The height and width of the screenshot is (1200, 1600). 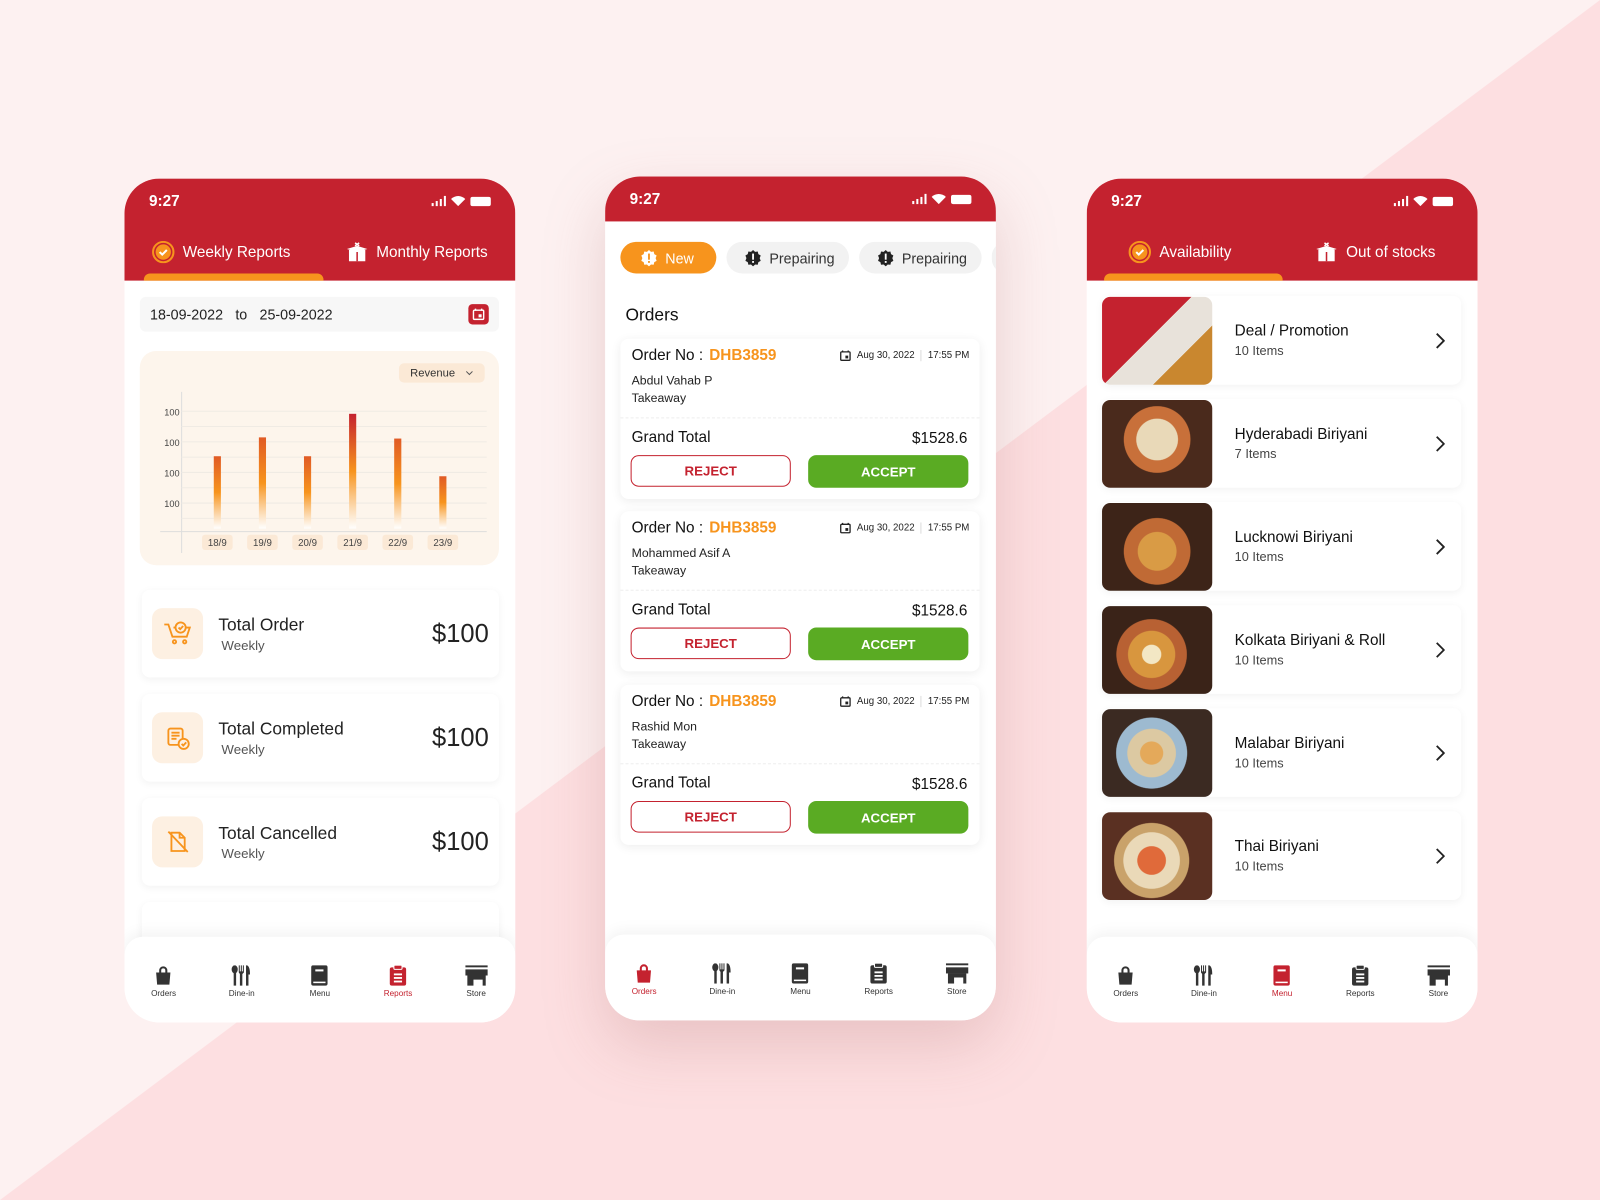 I want to click on order-no-label: Order No :, so click(x=667, y=528).